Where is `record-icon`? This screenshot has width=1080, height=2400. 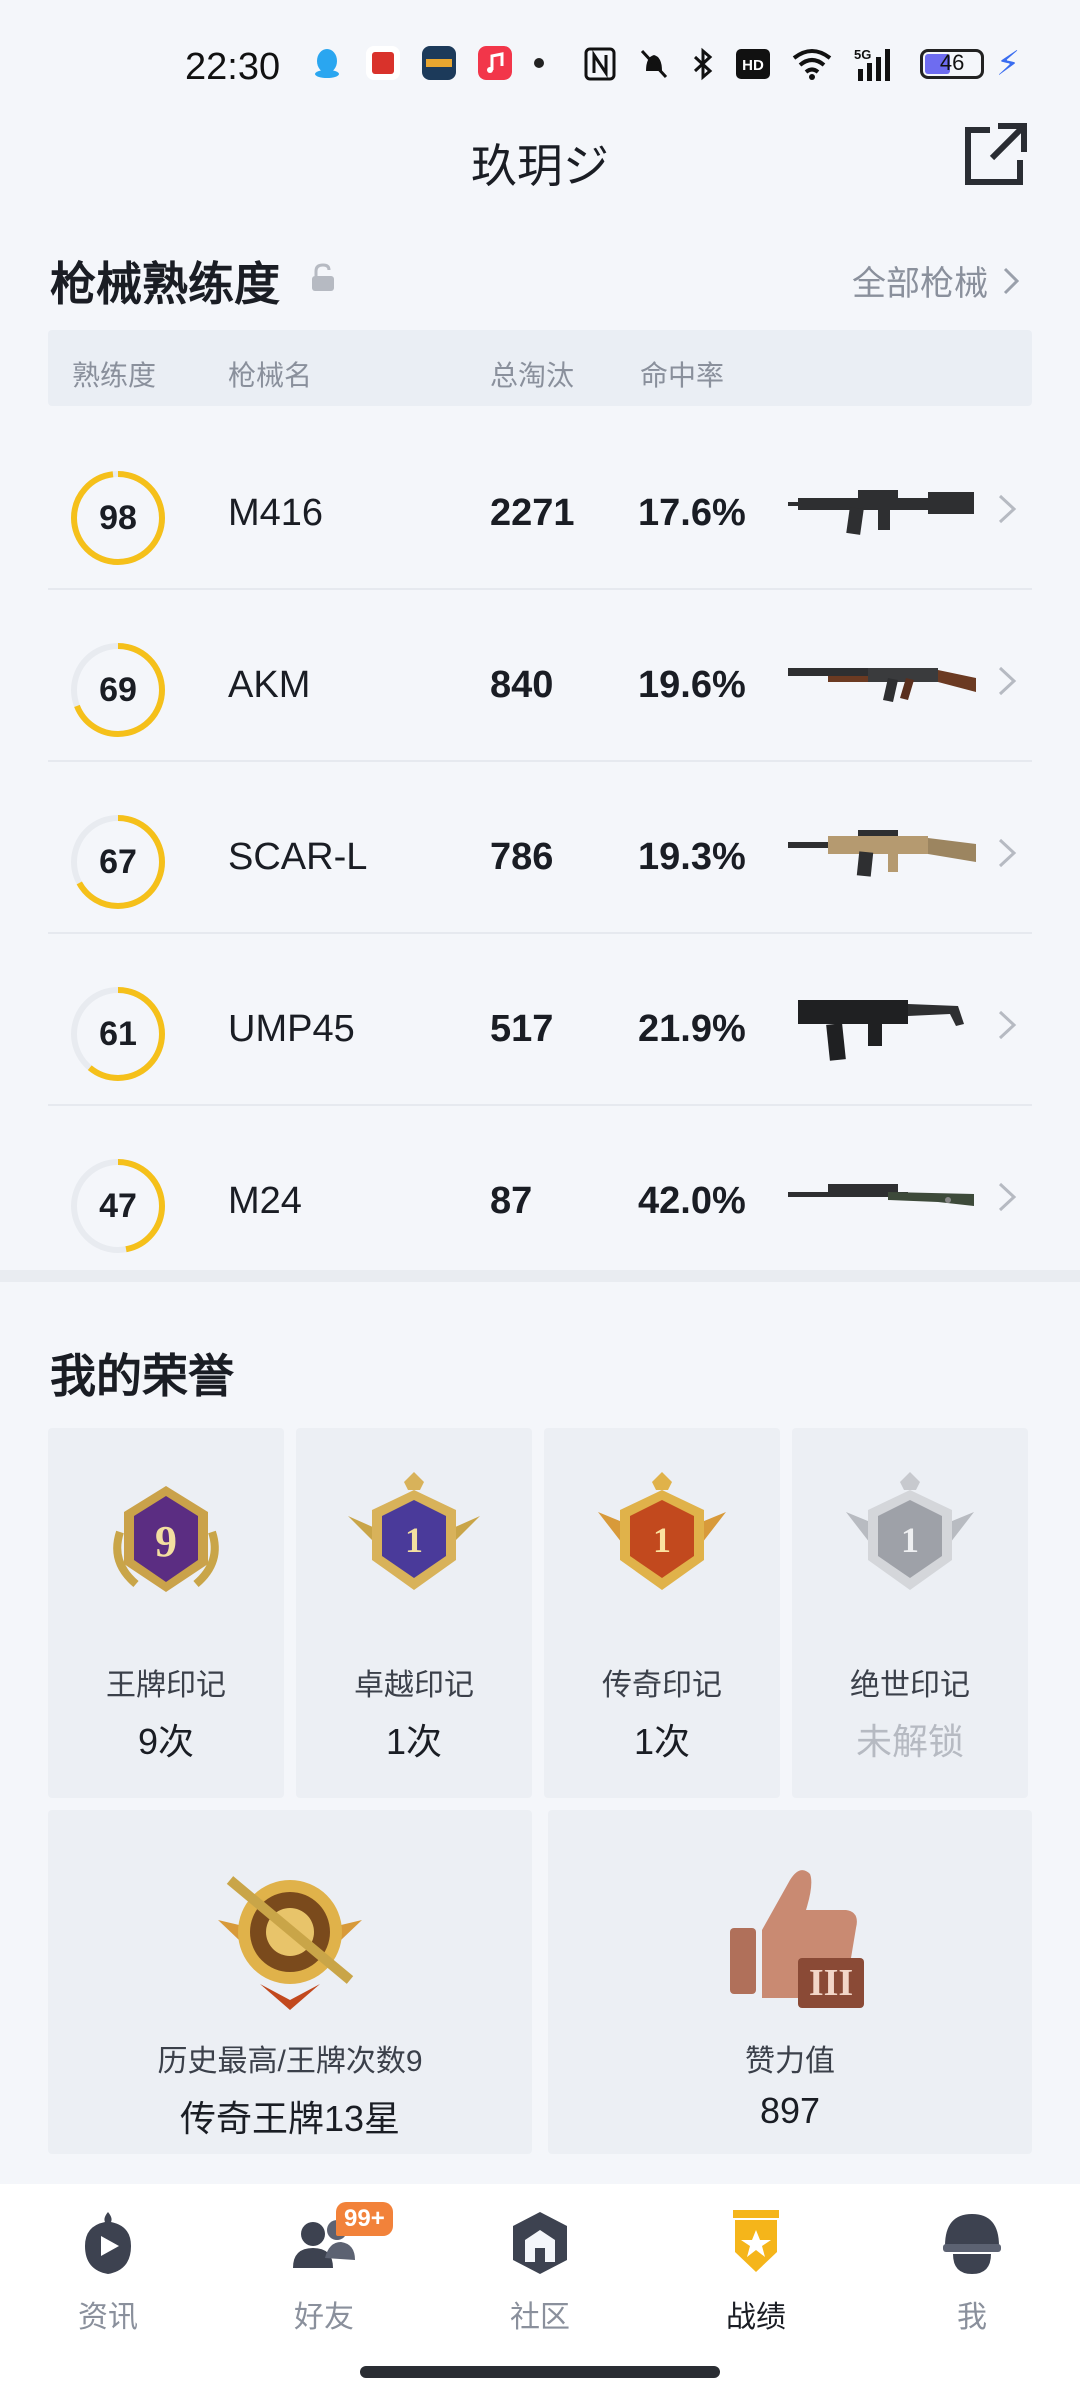 record-icon is located at coordinates (756, 2241).